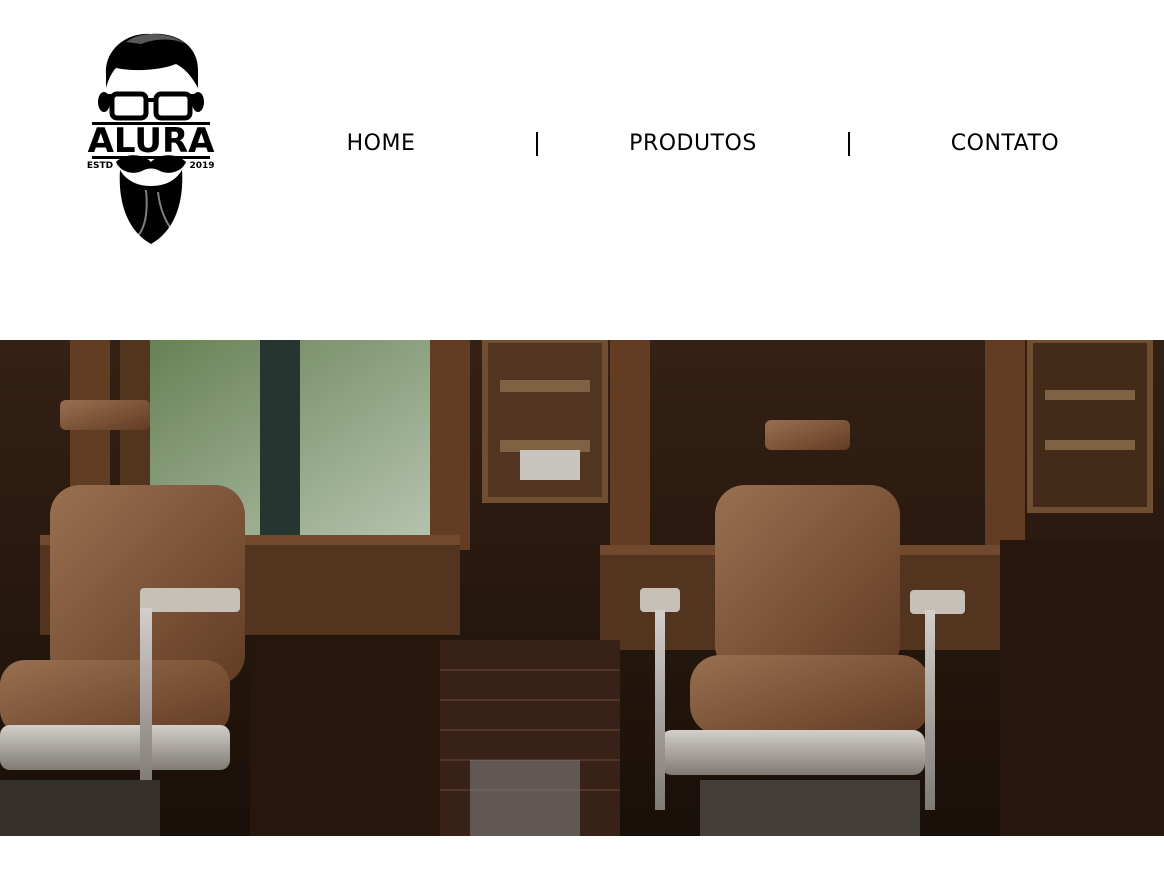 This screenshot has height=873, width=1164. I want to click on nav-contato-link: CONTATO, so click(1005, 144).